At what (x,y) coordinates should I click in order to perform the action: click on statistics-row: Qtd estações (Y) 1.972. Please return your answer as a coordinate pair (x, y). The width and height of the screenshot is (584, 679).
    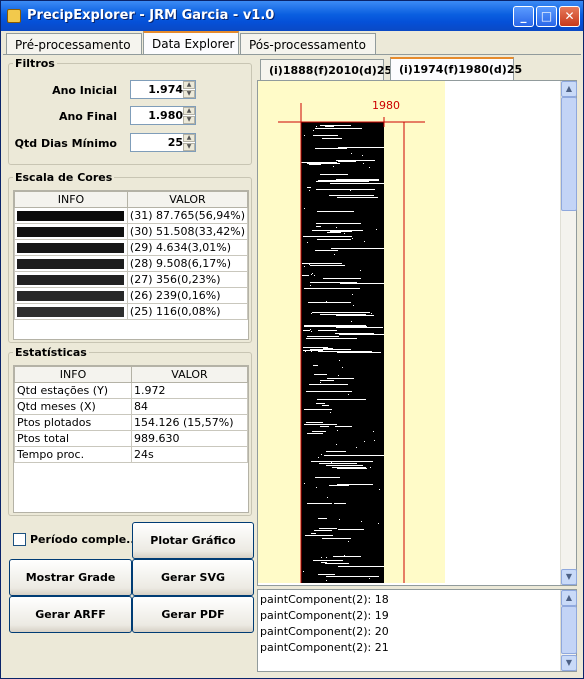
    Looking at the image, I should click on (131, 390).